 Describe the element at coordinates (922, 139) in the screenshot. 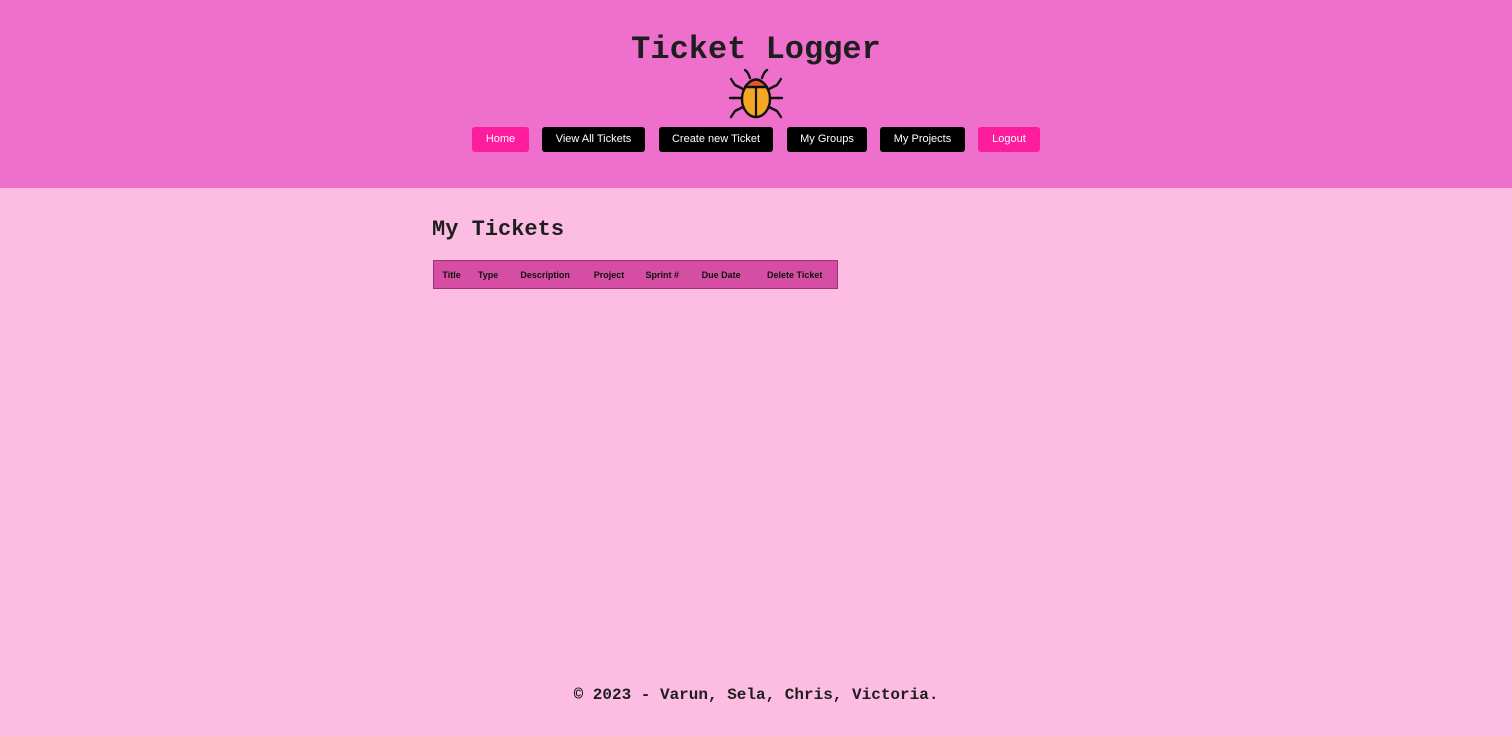

I see `nav-my-projects-button: My Projects` at that location.